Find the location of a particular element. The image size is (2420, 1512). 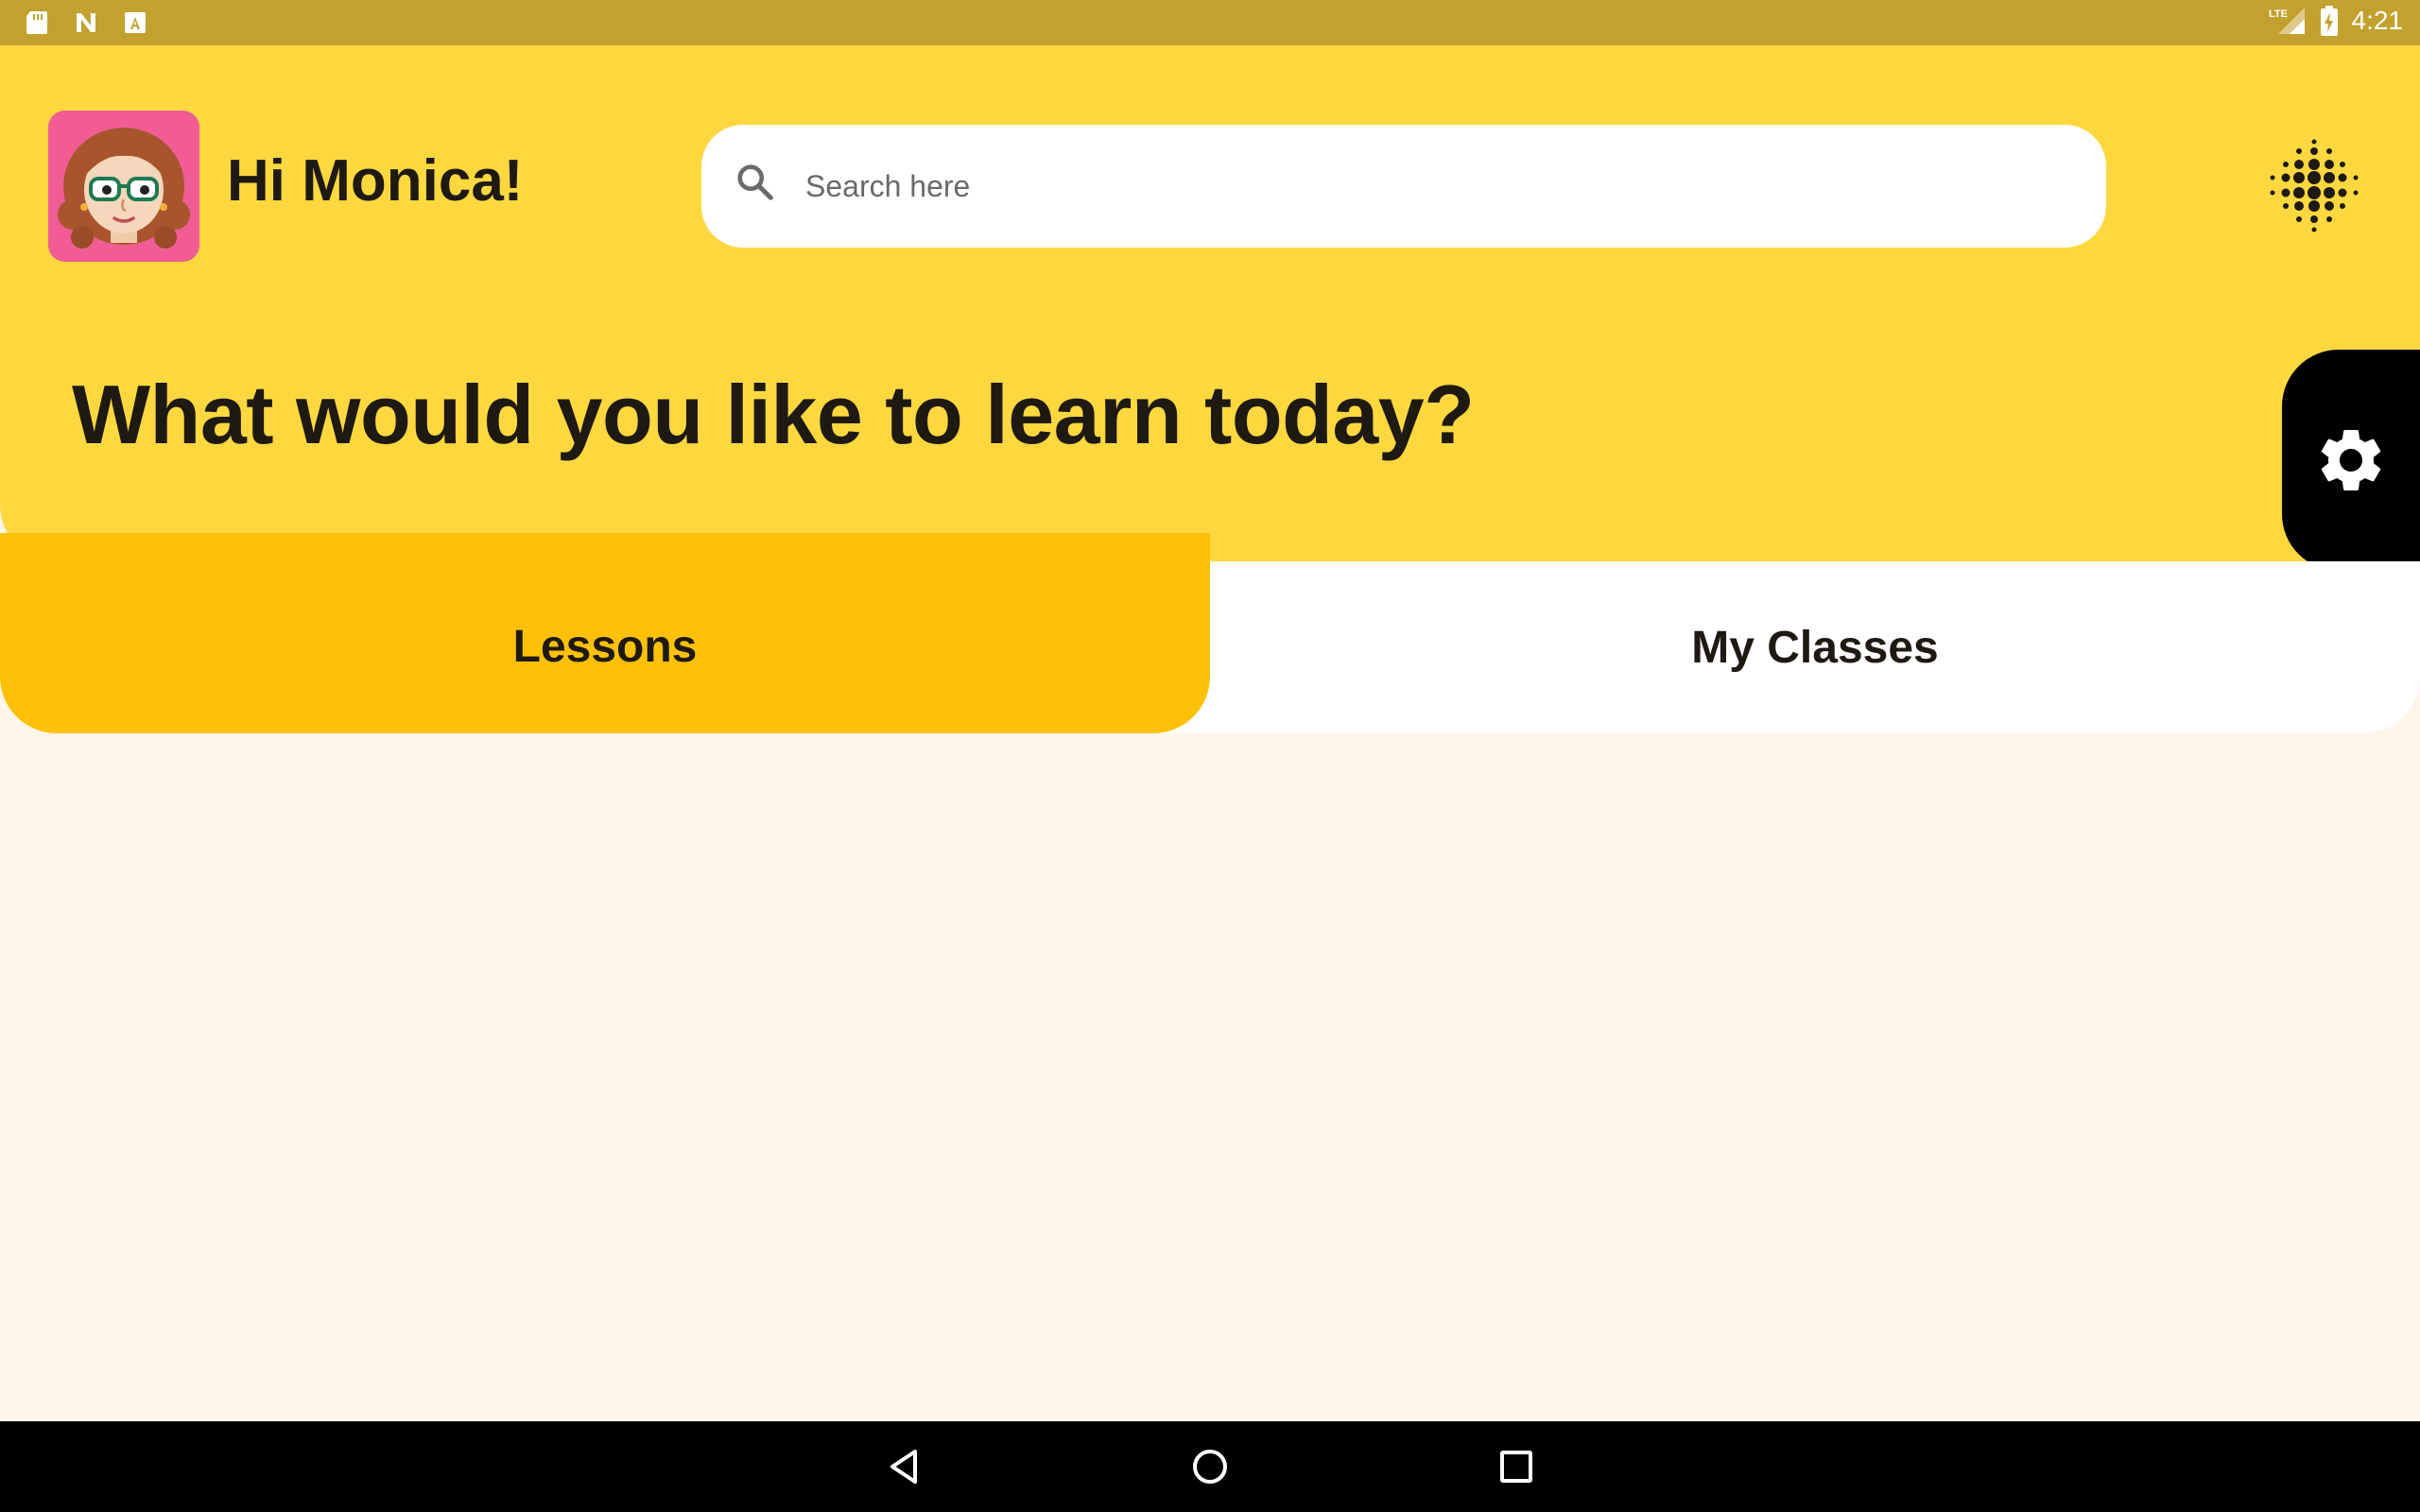

avatar-girl-glasses-icon is located at coordinates (123, 186).